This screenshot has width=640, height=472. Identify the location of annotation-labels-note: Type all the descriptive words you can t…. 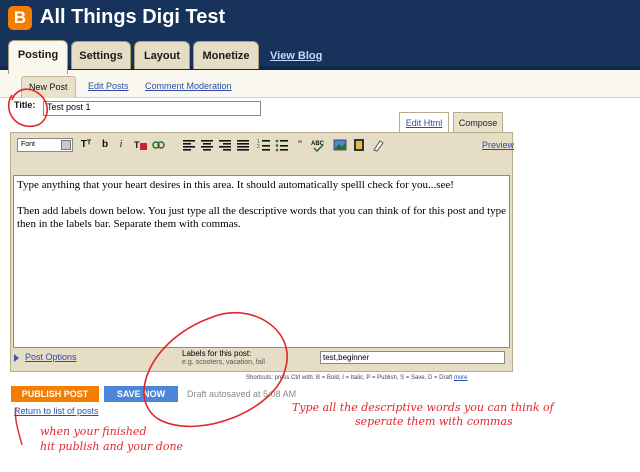
(423, 407).